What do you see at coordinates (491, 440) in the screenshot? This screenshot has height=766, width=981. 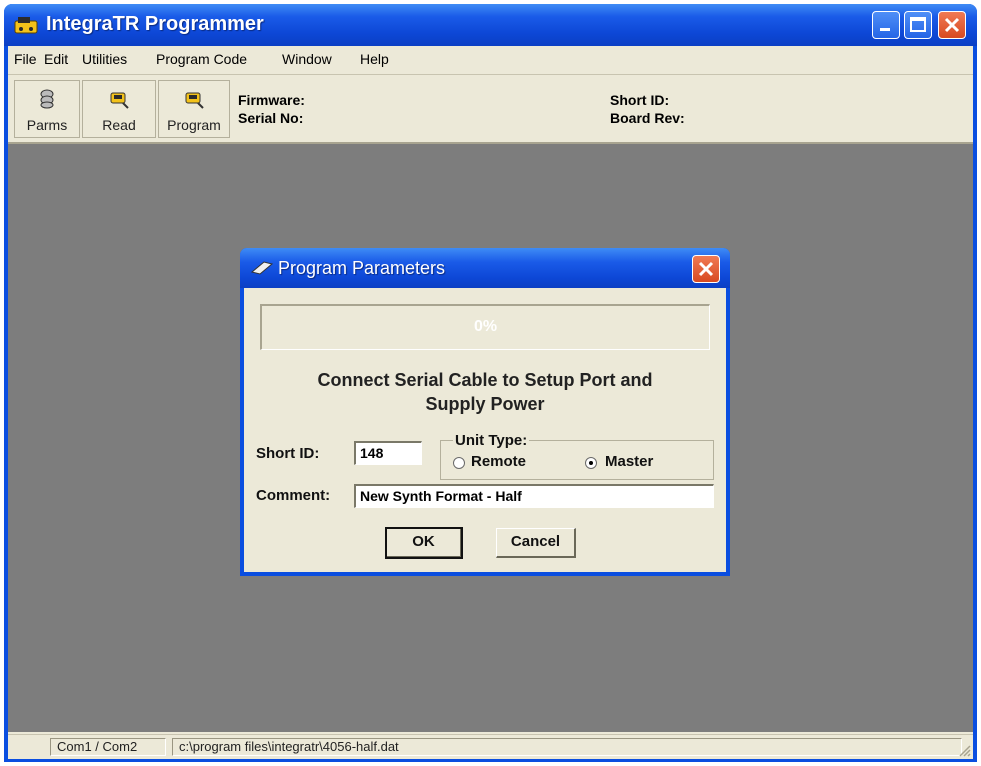 I see `unit-type-label: Unit Type:` at bounding box center [491, 440].